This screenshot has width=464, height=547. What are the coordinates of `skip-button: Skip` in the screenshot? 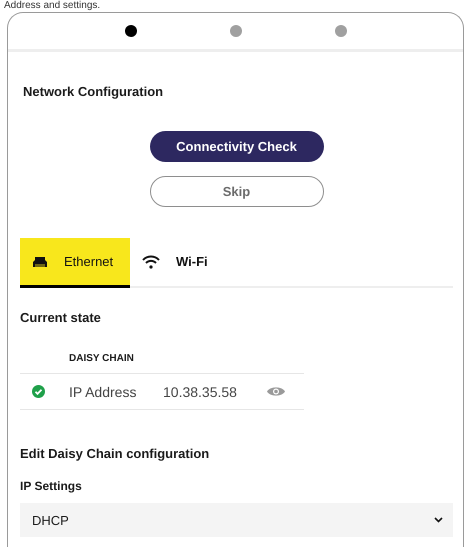 It's located at (237, 191).